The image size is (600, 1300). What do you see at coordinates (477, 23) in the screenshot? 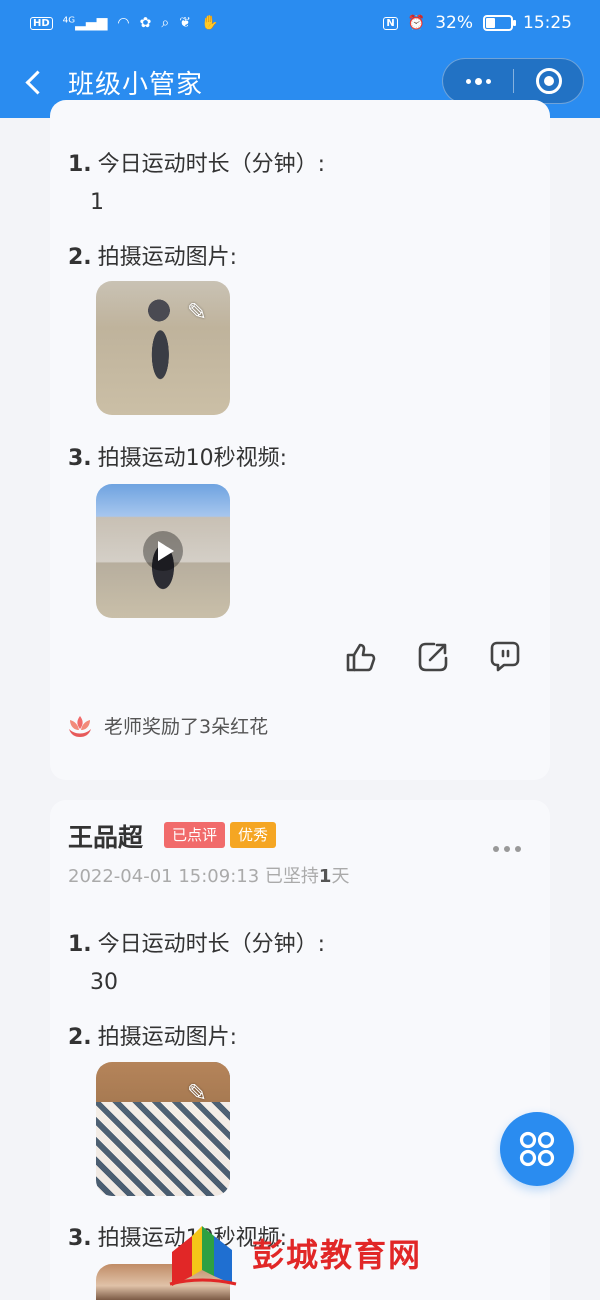
I see `status-right: N ⏰ 32% 15:25` at bounding box center [477, 23].